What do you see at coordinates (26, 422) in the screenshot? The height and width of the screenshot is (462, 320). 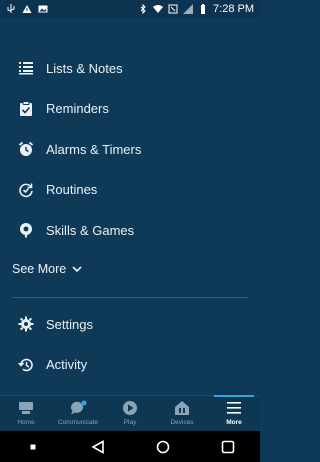 I see `tab-label: Home` at bounding box center [26, 422].